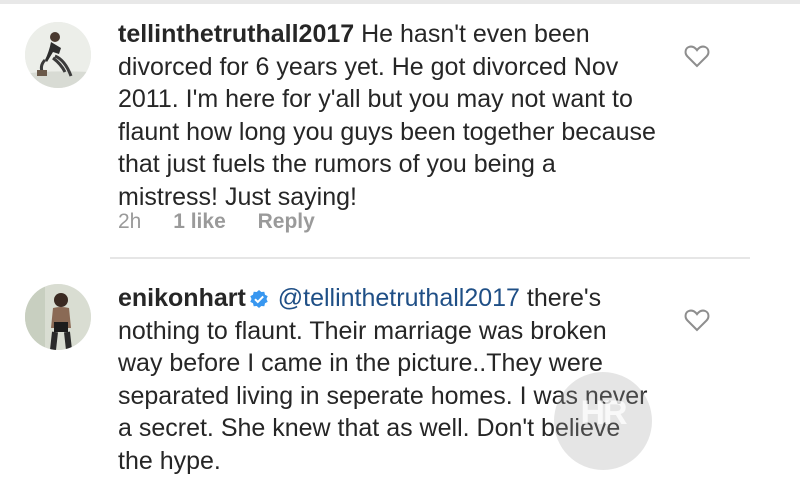 This screenshot has height=477, width=800. I want to click on reply-button: Reply, so click(286, 221).